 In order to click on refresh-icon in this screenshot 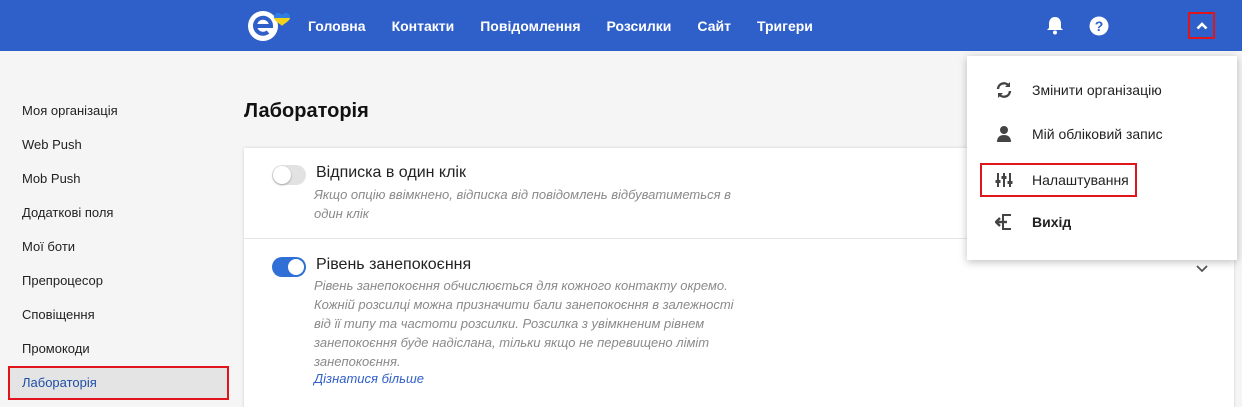, I will do `click(1004, 90)`.